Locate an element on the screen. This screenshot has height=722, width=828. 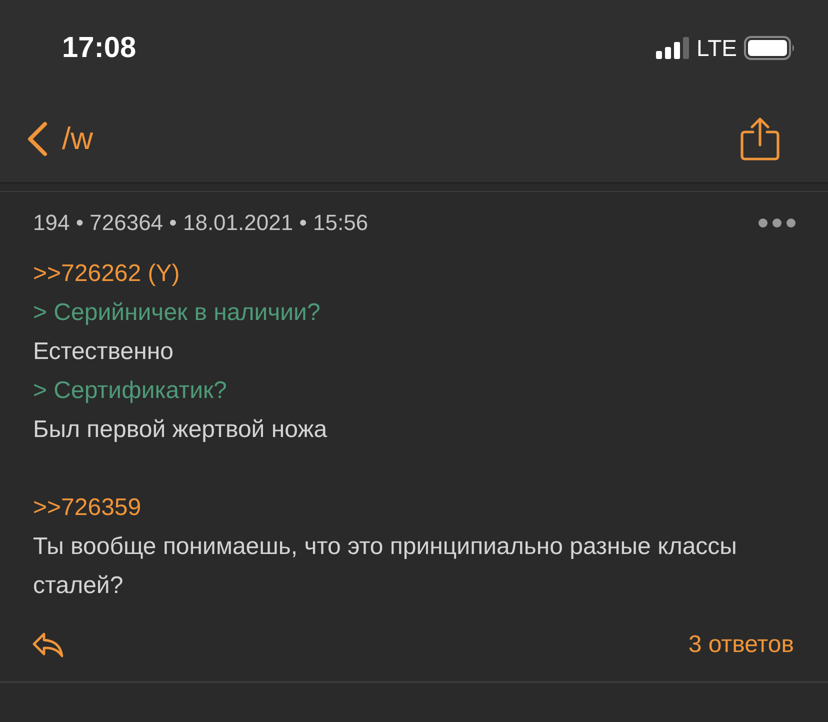
post-text: Естественно is located at coordinates (103, 352).